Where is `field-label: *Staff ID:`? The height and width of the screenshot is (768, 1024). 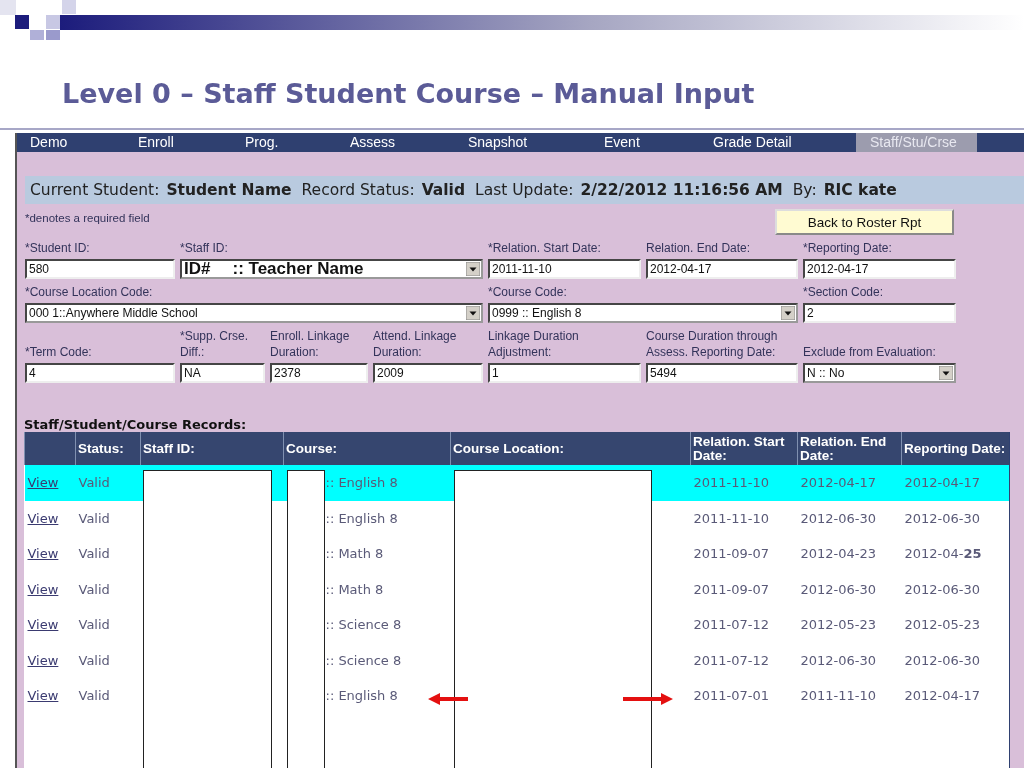
field-label: *Staff ID: is located at coordinates (204, 248).